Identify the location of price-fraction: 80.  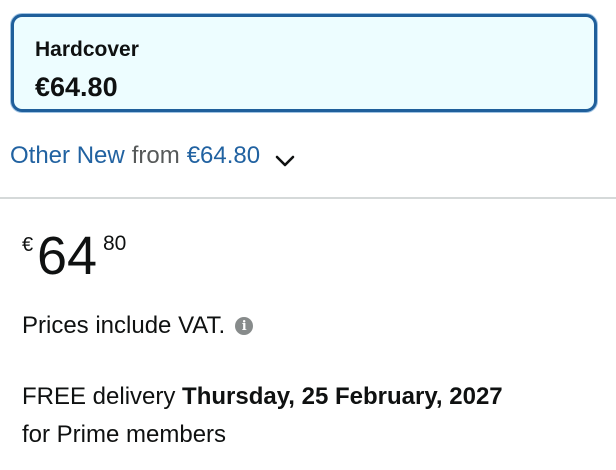
(115, 243).